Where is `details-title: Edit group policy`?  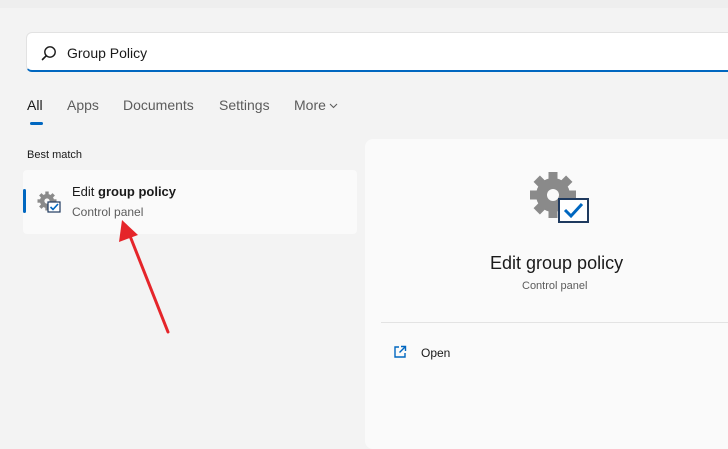
details-title: Edit group policy is located at coordinates (557, 263).